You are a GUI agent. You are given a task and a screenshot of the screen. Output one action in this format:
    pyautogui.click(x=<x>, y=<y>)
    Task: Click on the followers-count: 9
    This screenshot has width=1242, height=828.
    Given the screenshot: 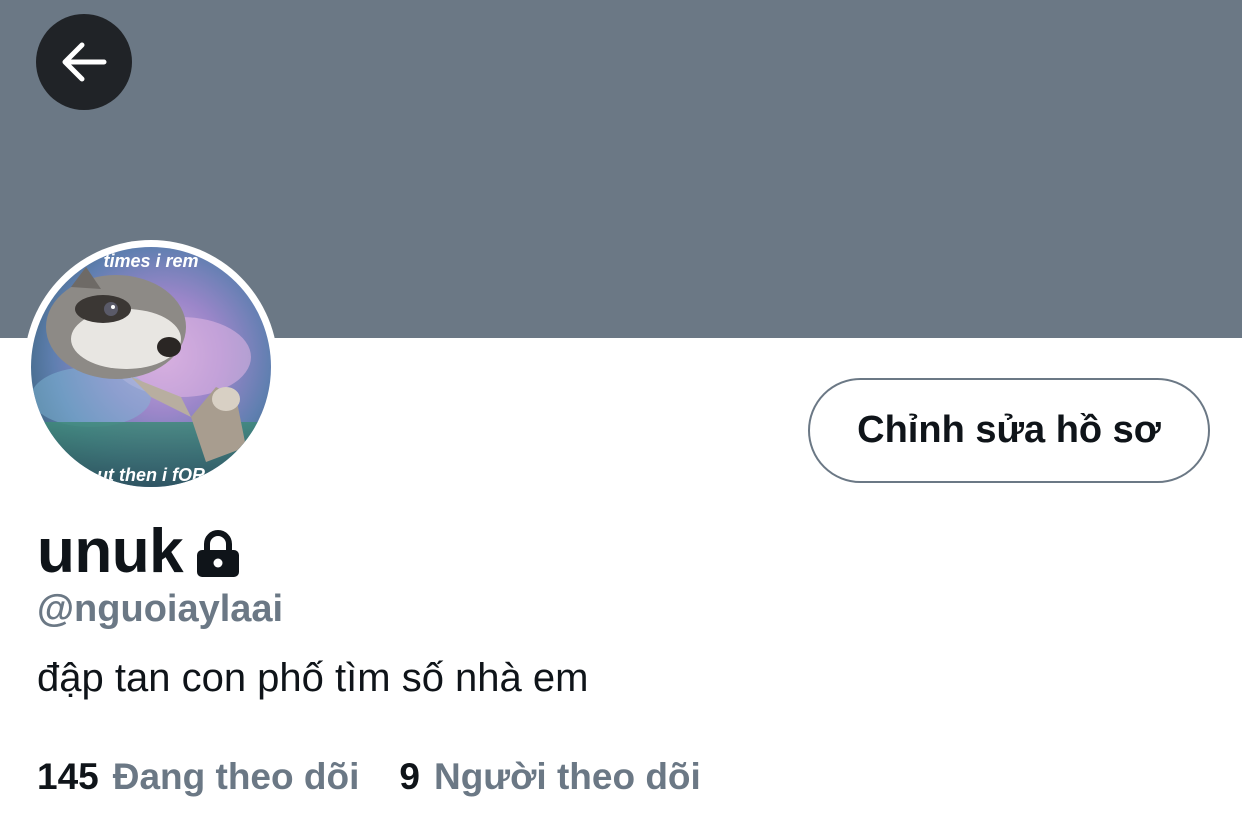 What is the action you would take?
    pyautogui.click(x=409, y=776)
    